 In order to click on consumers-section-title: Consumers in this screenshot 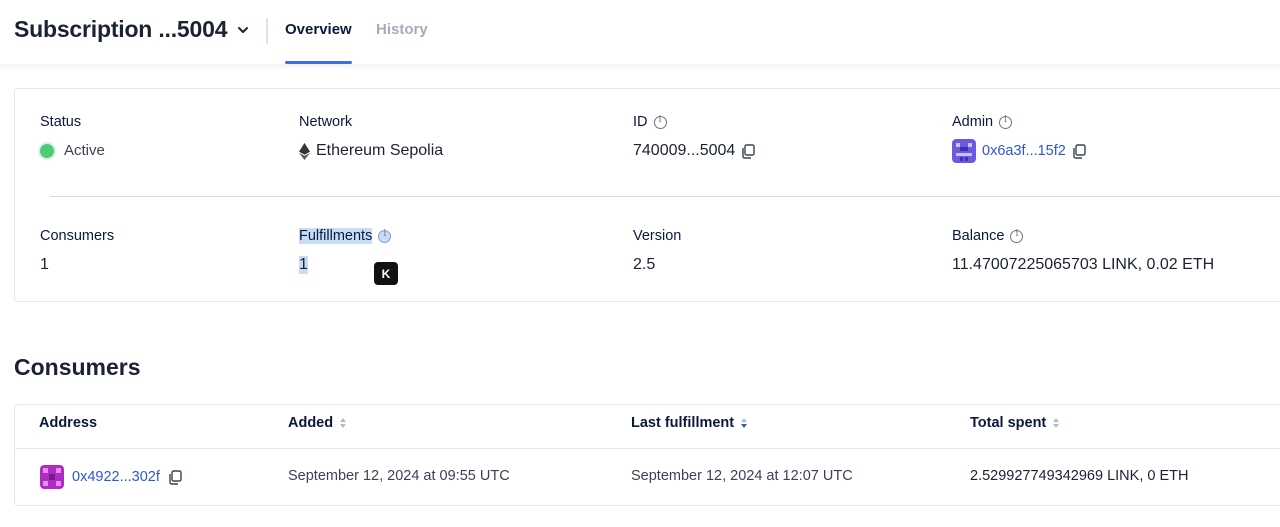, I will do `click(77, 367)`.